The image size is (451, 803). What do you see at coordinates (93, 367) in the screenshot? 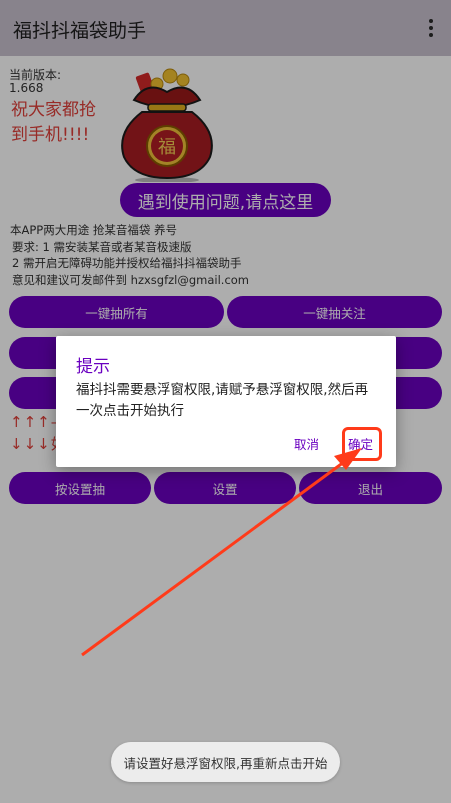
I see `dialog-title: 提示` at bounding box center [93, 367].